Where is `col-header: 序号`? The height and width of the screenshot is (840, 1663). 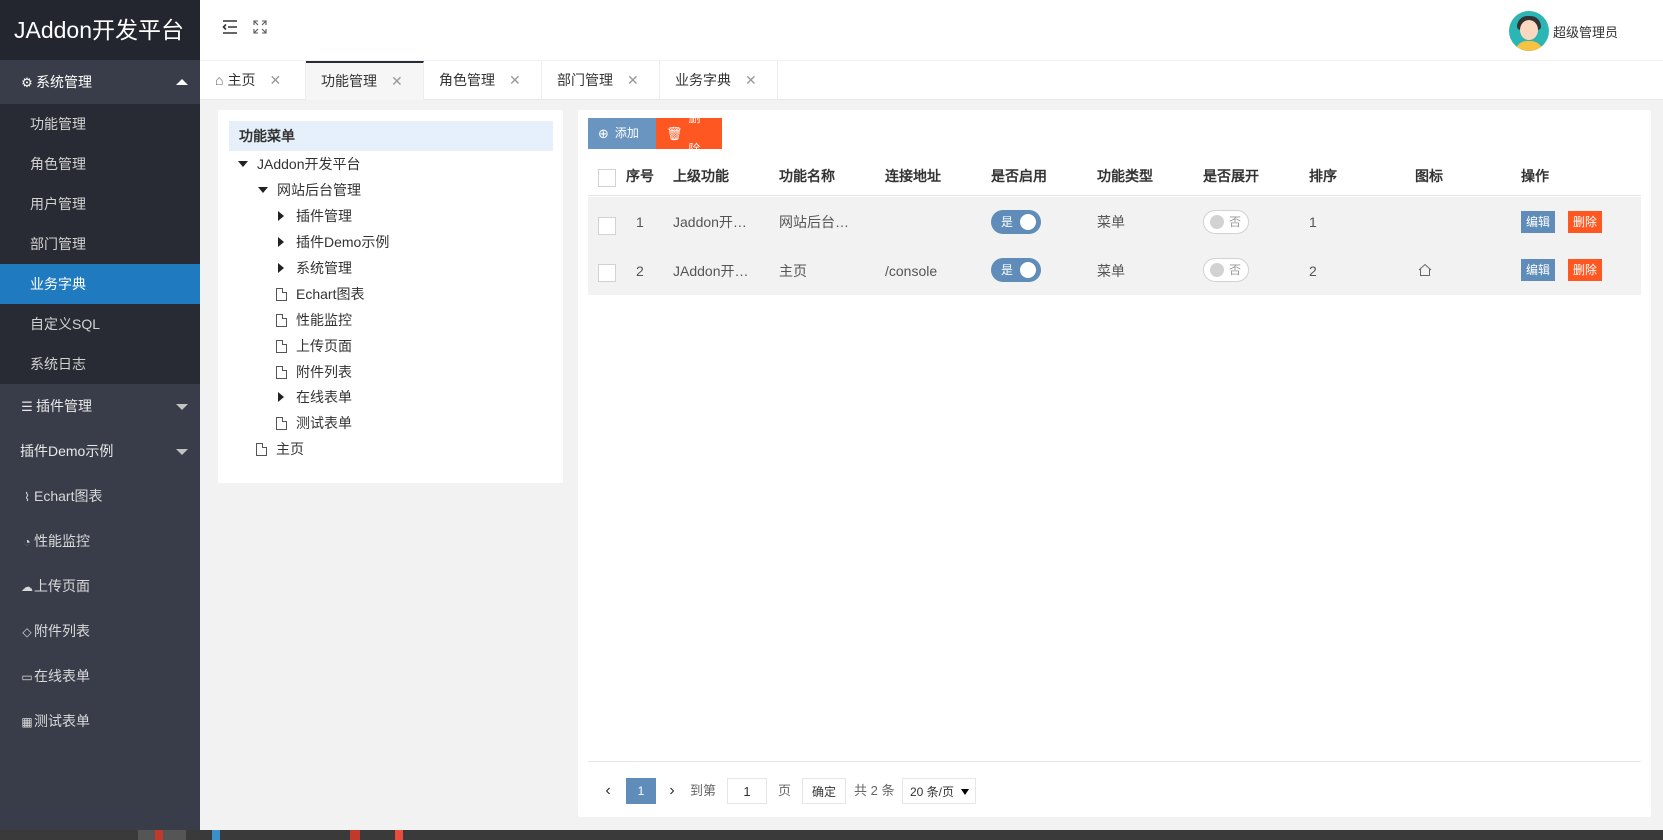 col-header: 序号 is located at coordinates (640, 175).